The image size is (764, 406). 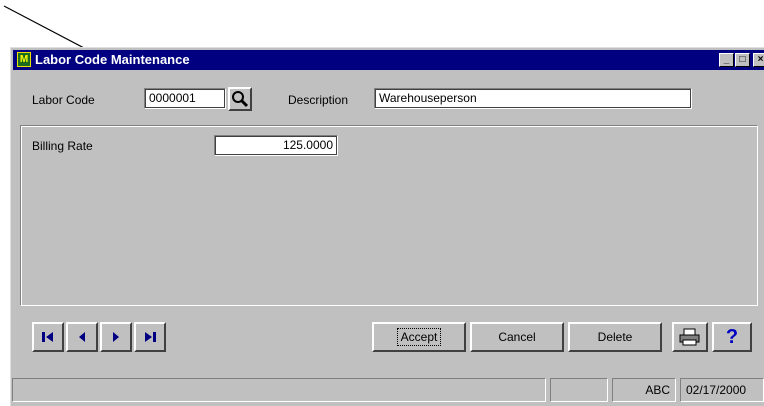 I want to click on window-title: Labor Code Maintenance, so click(x=112, y=59).